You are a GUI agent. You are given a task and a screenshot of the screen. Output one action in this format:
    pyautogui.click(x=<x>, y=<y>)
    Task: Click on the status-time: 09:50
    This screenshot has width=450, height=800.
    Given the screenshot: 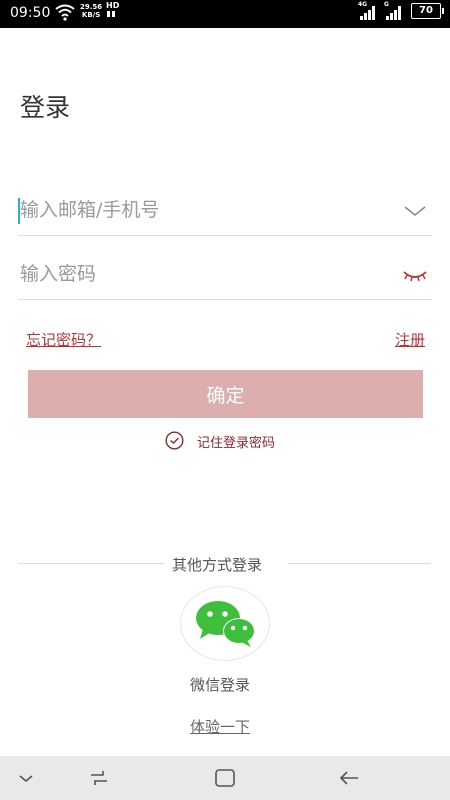 What is the action you would take?
    pyautogui.click(x=30, y=13)
    